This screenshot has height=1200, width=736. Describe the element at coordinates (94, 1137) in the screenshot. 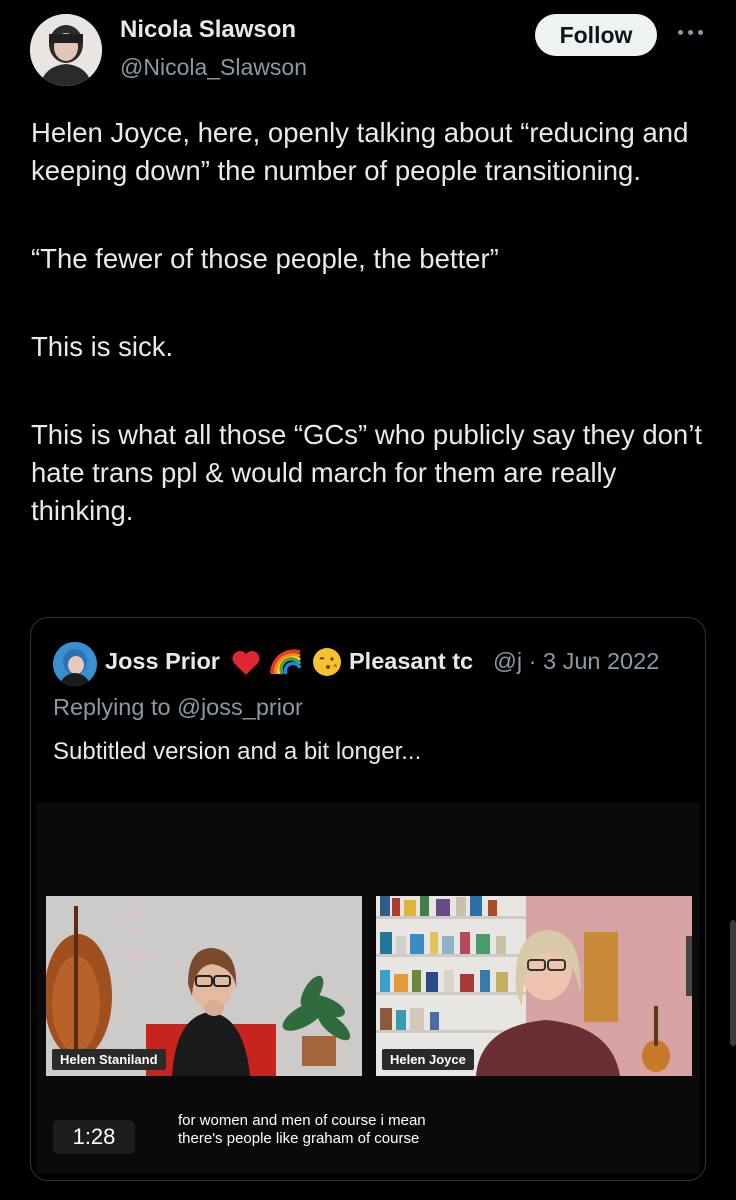

I see `video-duration-badge: 1:28` at that location.